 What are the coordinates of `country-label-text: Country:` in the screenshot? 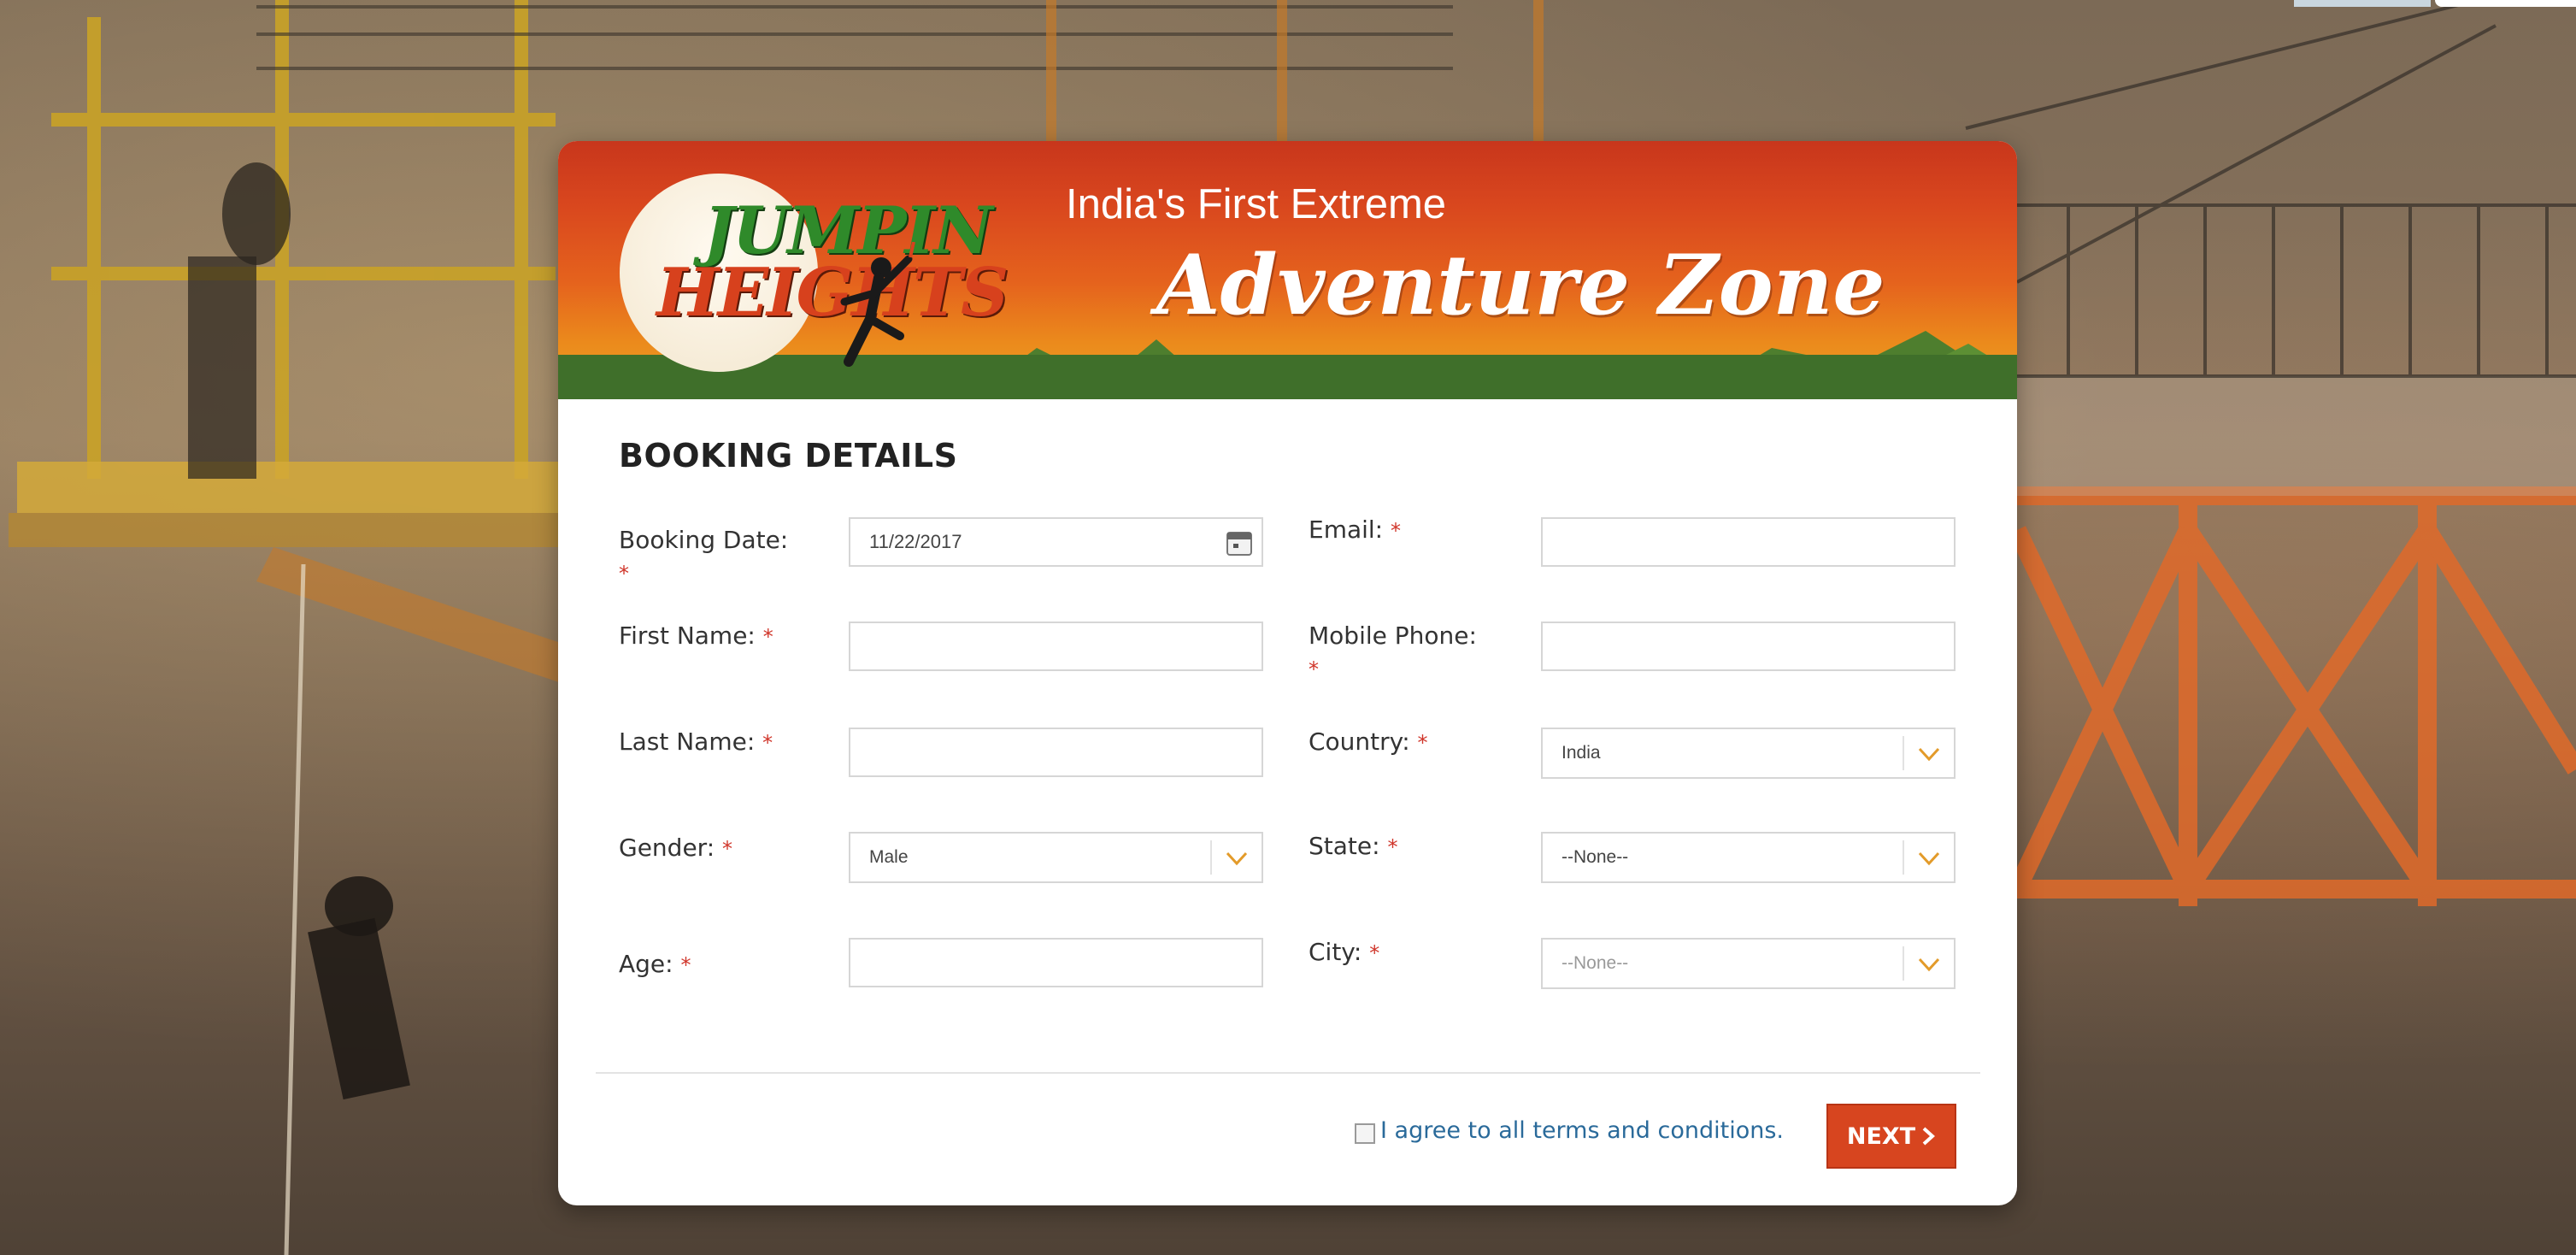 It's located at (1359, 742).